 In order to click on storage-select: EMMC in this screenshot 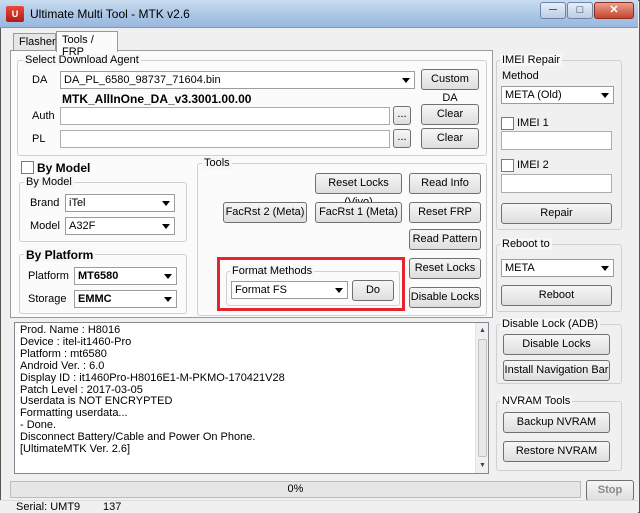, I will do `click(125, 299)`.